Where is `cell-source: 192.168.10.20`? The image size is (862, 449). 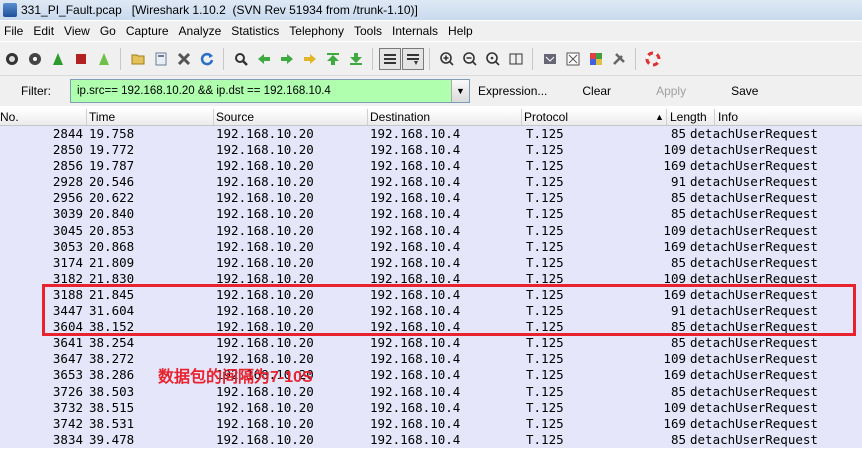
cell-source: 192.168.10.20 is located at coordinates (265, 150).